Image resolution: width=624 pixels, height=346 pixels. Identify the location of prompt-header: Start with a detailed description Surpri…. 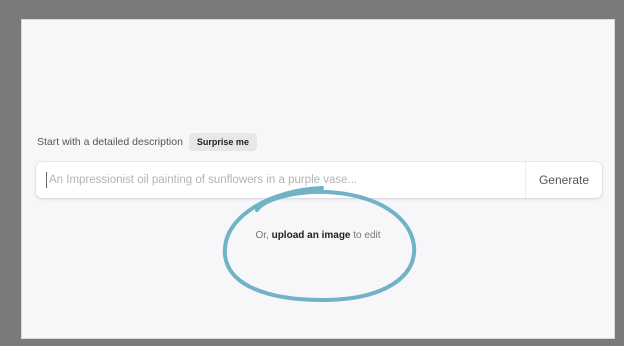
(147, 142).